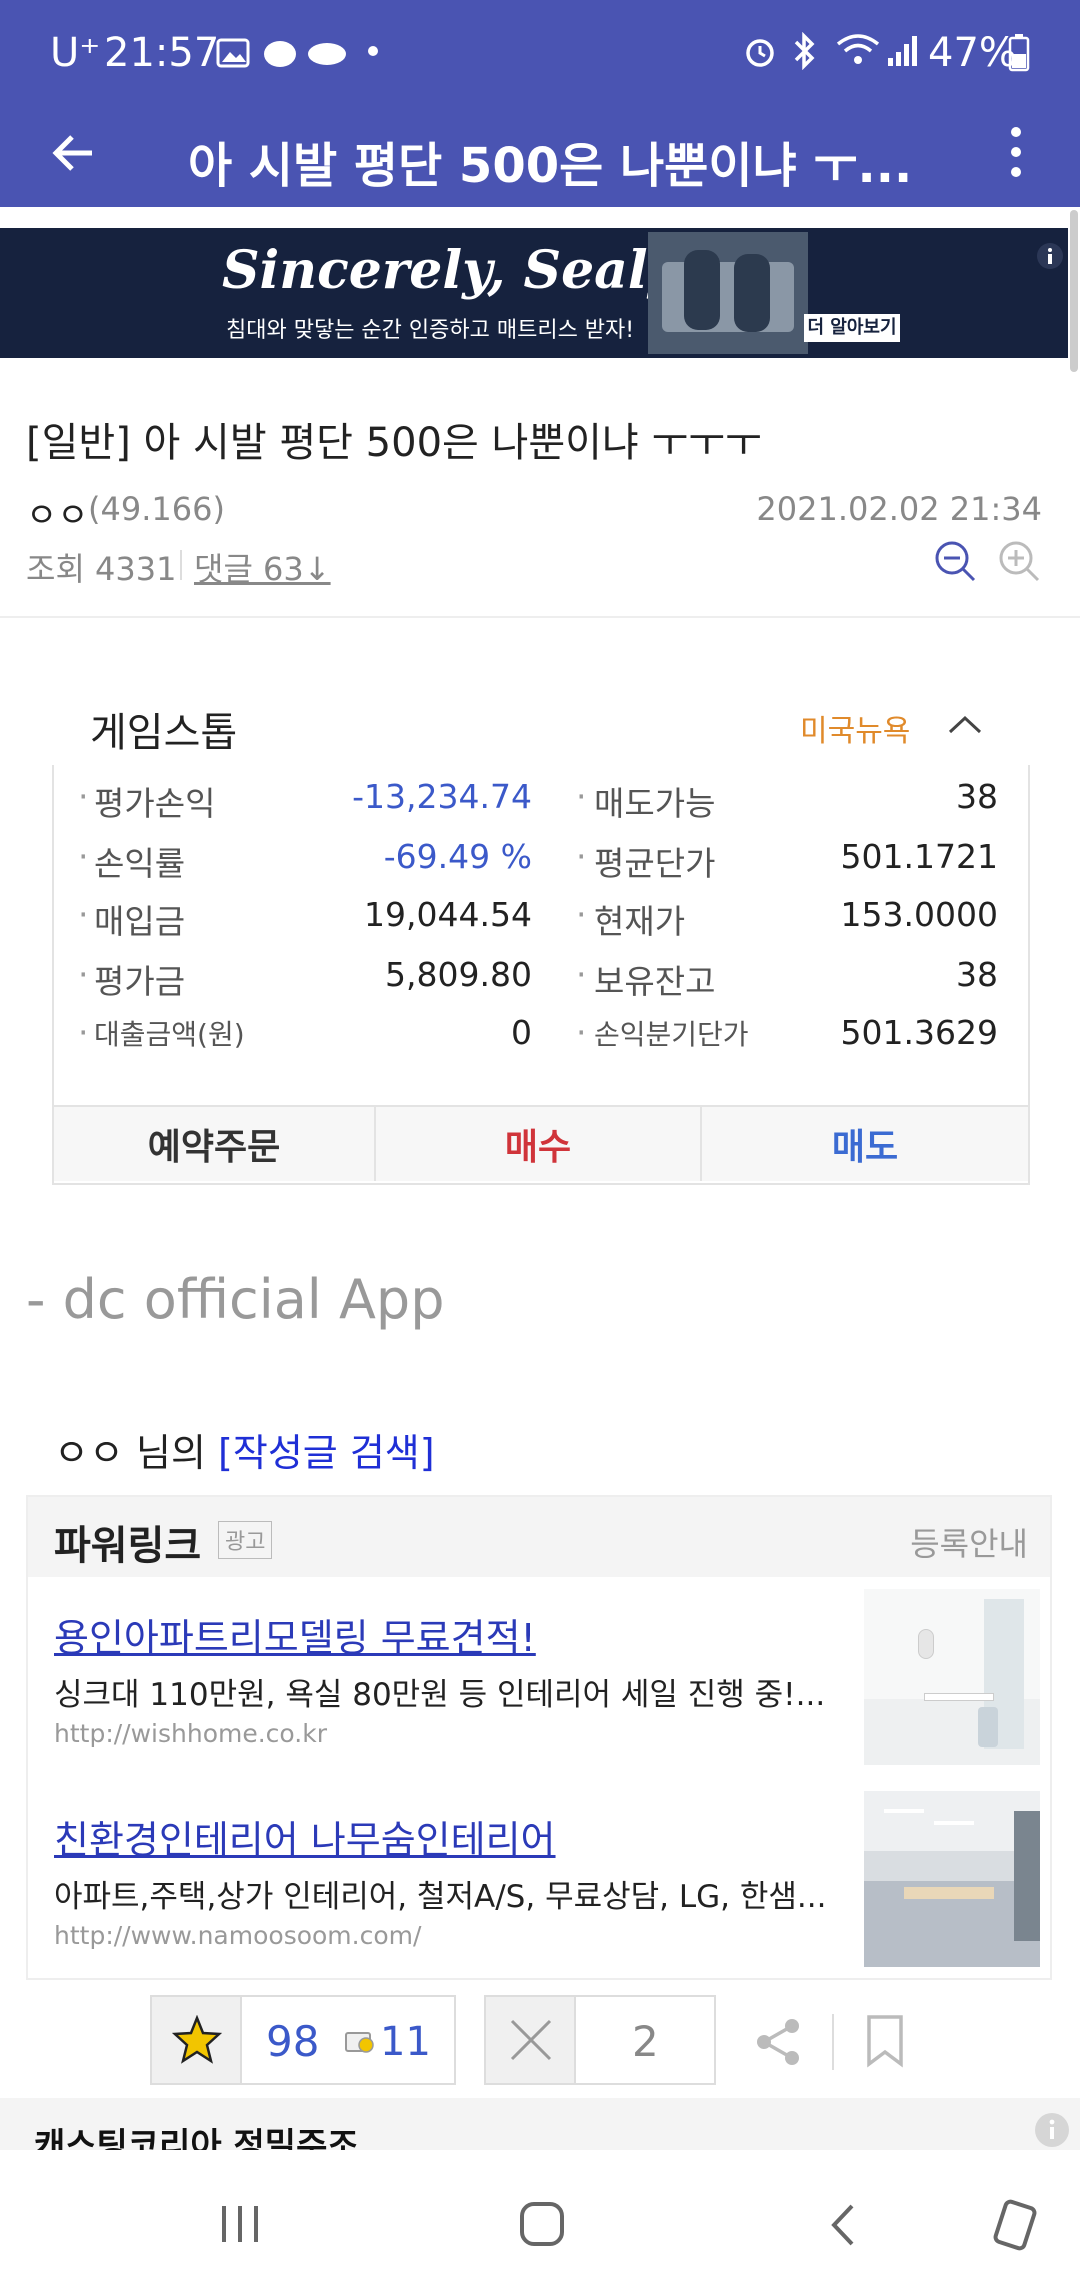  Describe the element at coordinates (156, 509) in the screenshot. I see `post-author-ip: (49.166)` at that location.